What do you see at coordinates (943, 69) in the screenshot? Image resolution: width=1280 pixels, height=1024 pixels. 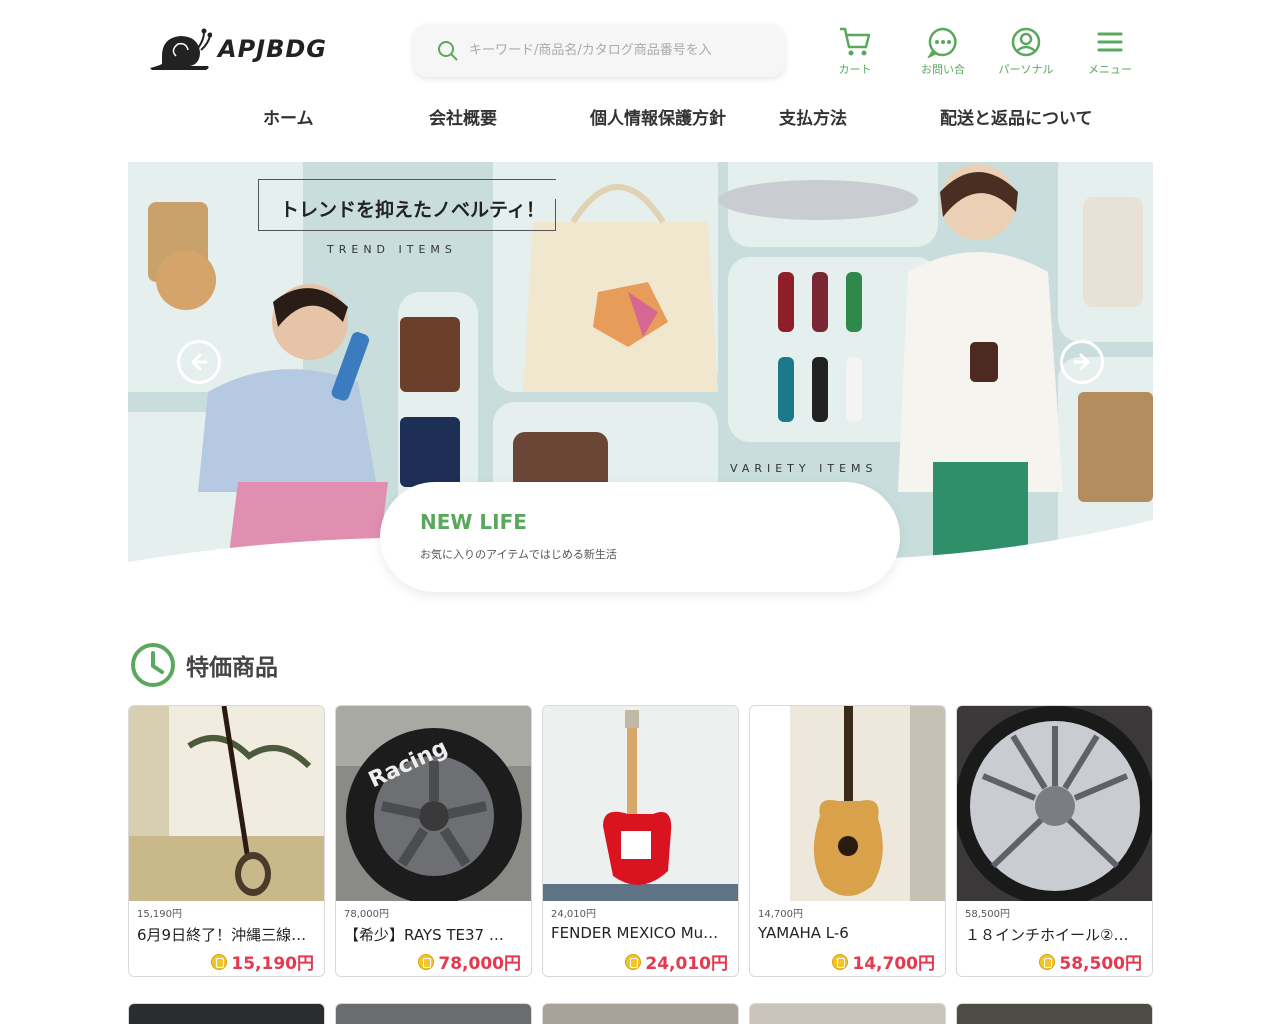 I see `contact-label: お問い合` at bounding box center [943, 69].